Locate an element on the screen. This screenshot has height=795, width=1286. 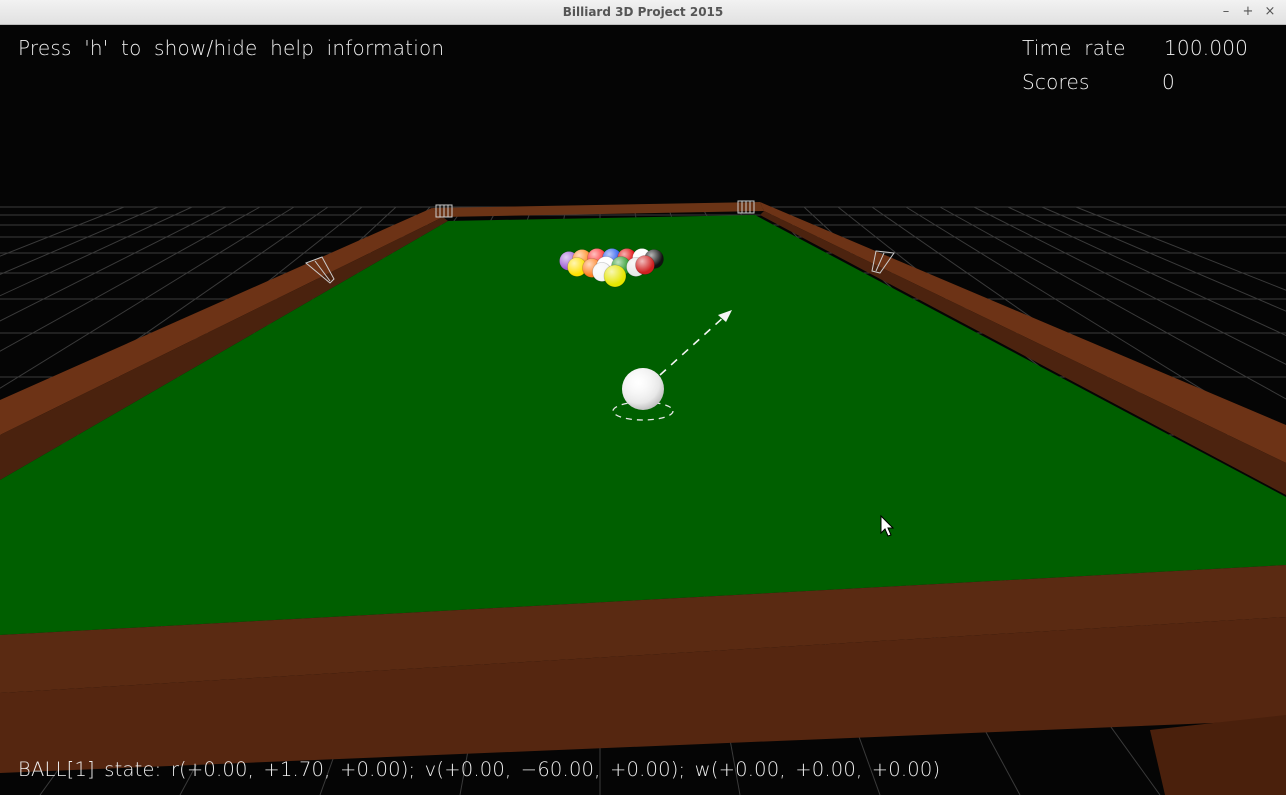
time-rate-label: Time rate is located at coordinates (1074, 48).